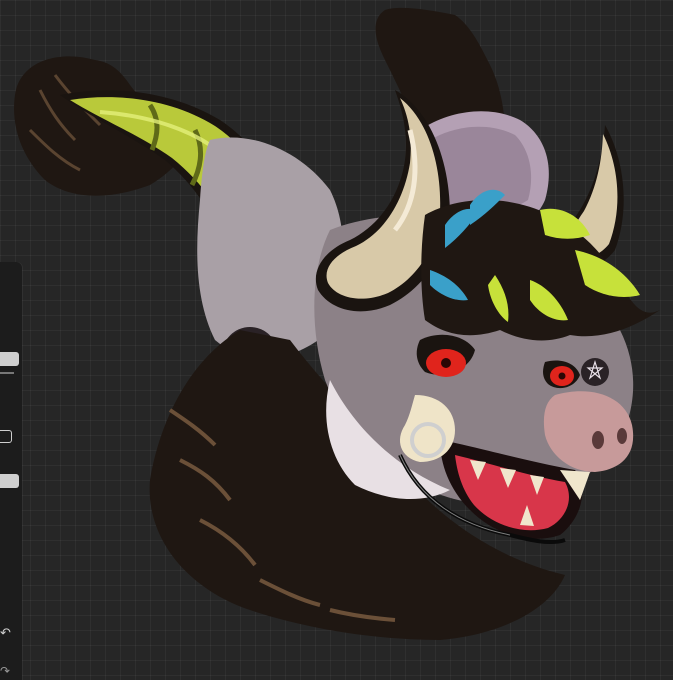 Image resolution: width=673 pixels, height=680 pixels. I want to click on side-toolbar: ↶ ↷, so click(11, 471).